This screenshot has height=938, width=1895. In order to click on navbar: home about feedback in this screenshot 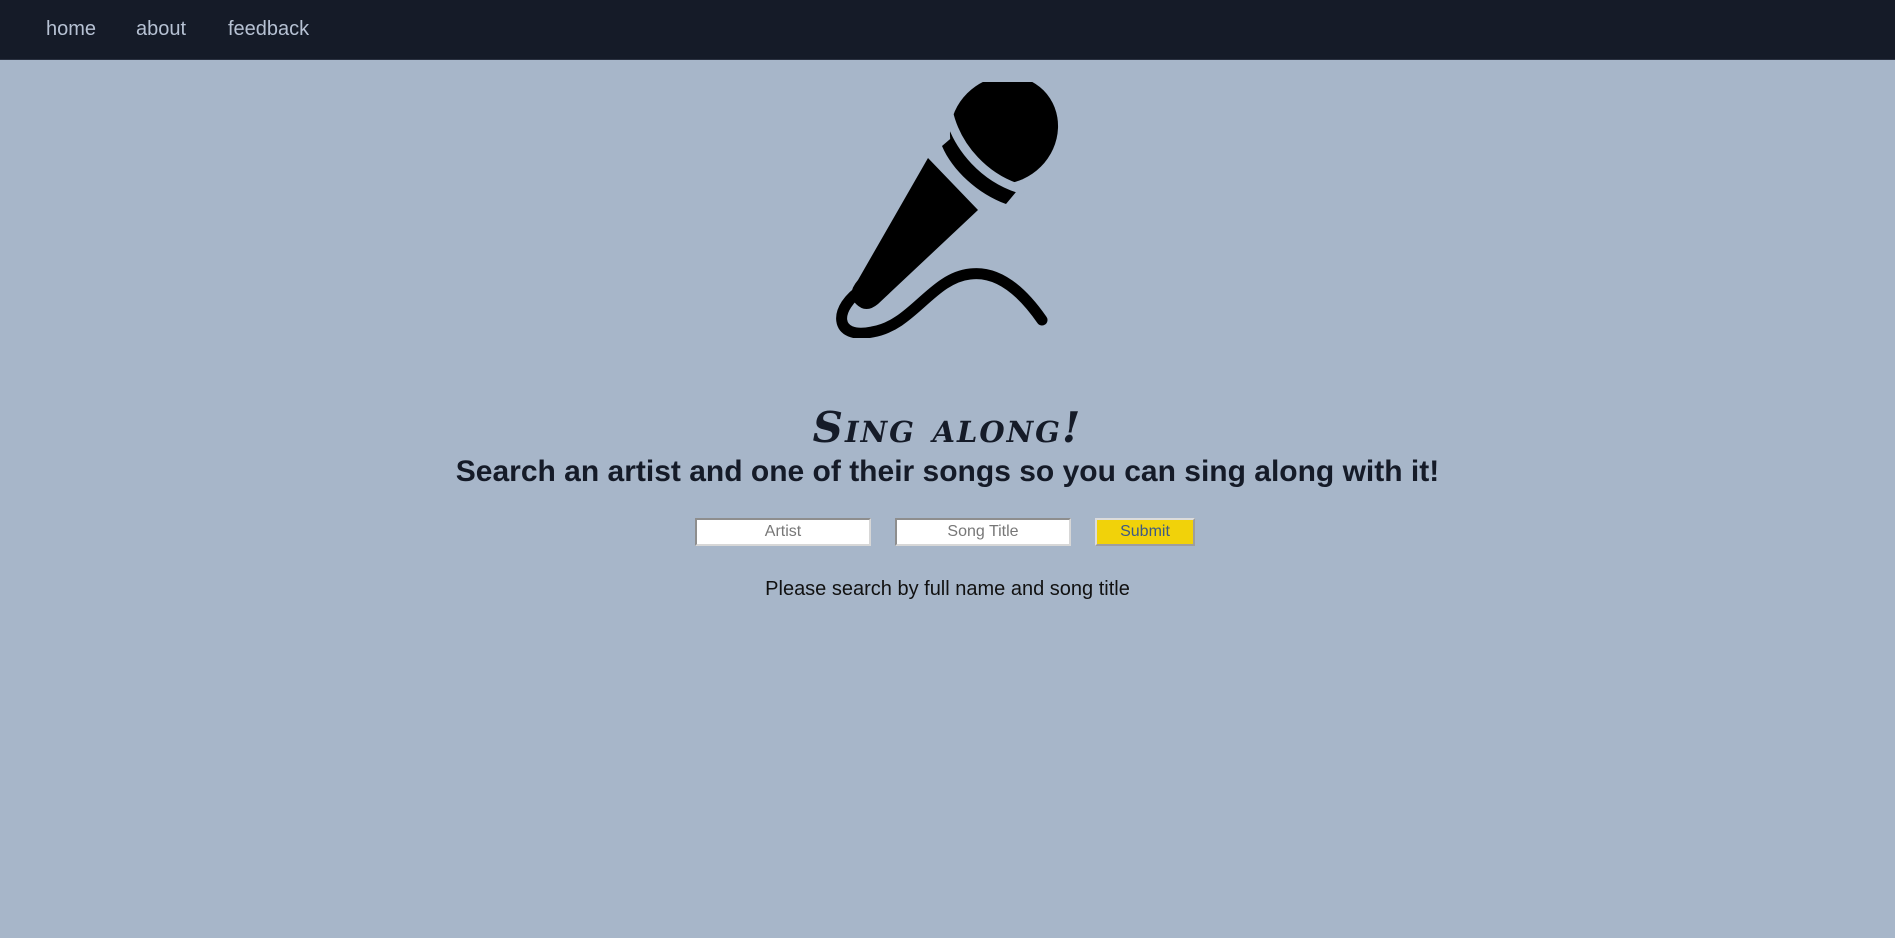, I will do `click(947, 30)`.